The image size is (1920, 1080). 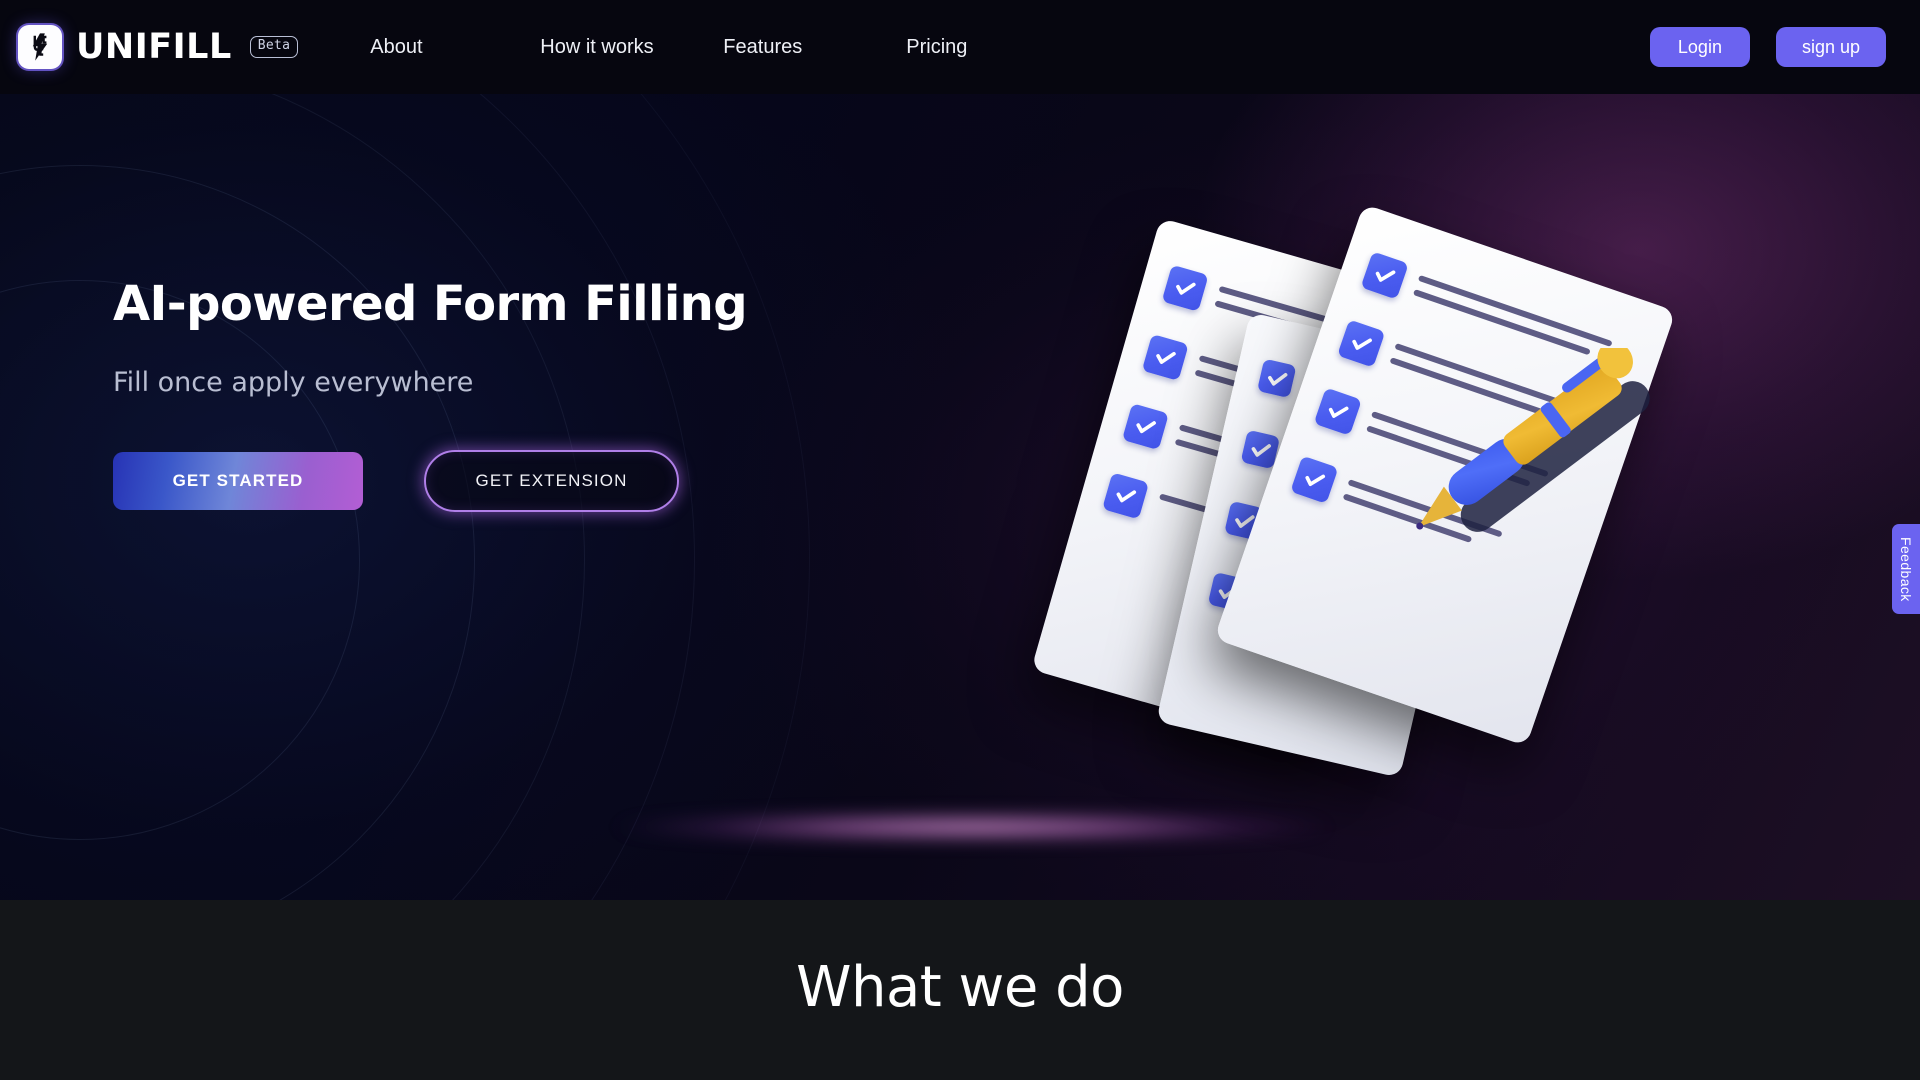 I want to click on nav-links: About How it works Features Pricing, so click(x=729, y=47).